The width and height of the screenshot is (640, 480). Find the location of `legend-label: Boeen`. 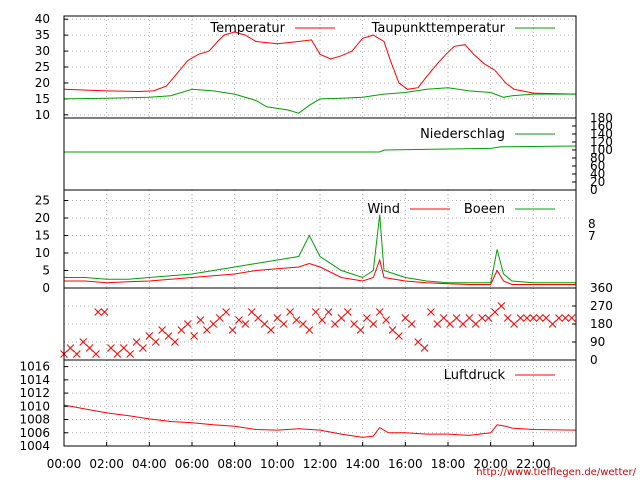

legend-label: Boeen is located at coordinates (484, 209).